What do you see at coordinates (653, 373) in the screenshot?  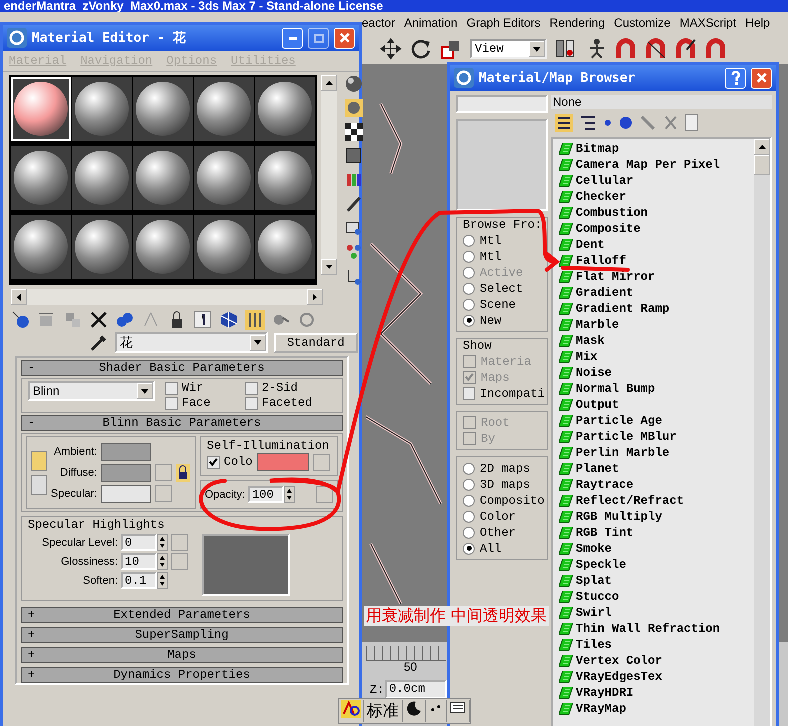 I see `map-list-item: Noise` at bounding box center [653, 373].